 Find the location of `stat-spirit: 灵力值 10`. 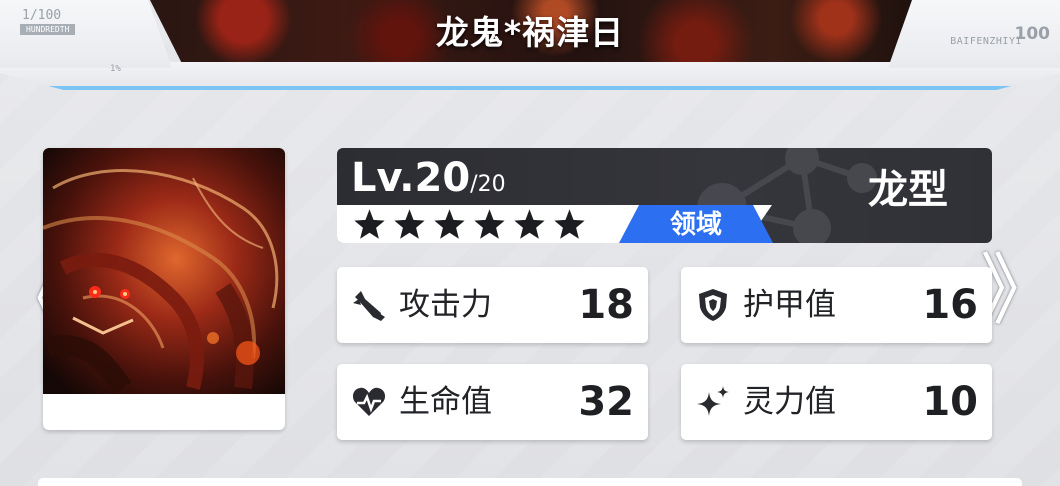

stat-spirit: 灵力值 10 is located at coordinates (836, 402).